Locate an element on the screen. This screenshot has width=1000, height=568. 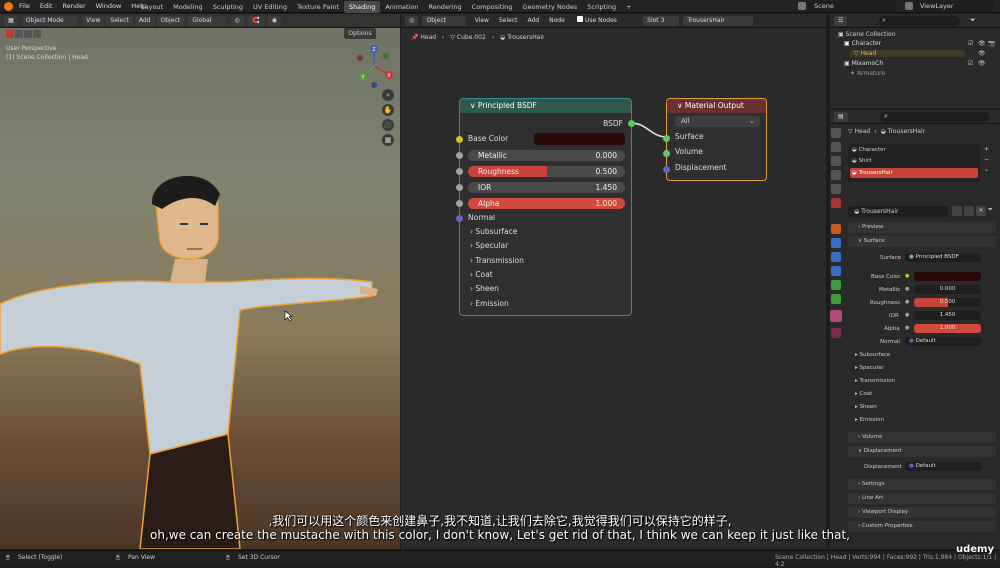
zoom-icon: ⌕ is located at coordinates (388, 95).